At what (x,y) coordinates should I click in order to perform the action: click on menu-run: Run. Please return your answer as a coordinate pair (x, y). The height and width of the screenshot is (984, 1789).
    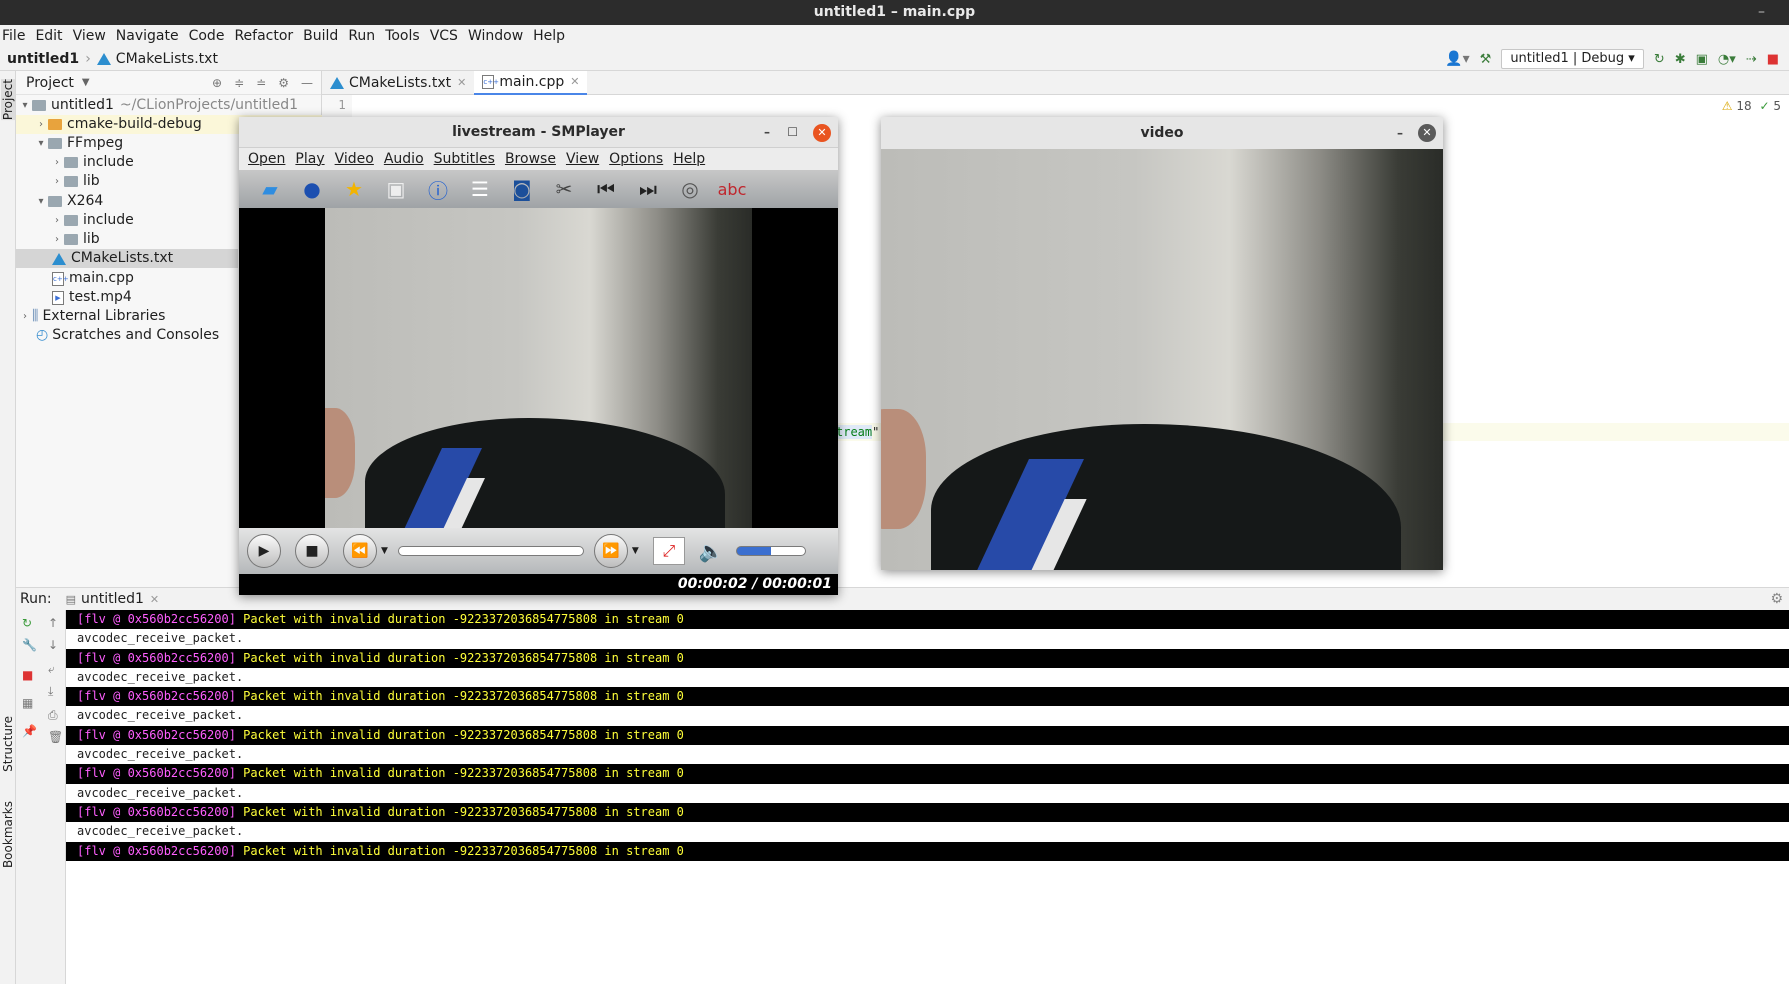
    Looking at the image, I should click on (361, 36).